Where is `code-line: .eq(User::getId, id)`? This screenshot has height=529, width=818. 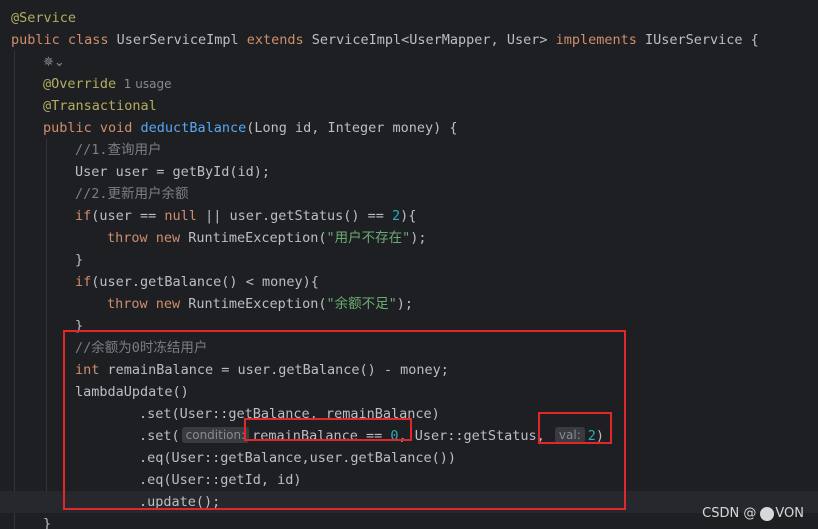
code-line: .eq(User::getId, id) is located at coordinates (409, 480).